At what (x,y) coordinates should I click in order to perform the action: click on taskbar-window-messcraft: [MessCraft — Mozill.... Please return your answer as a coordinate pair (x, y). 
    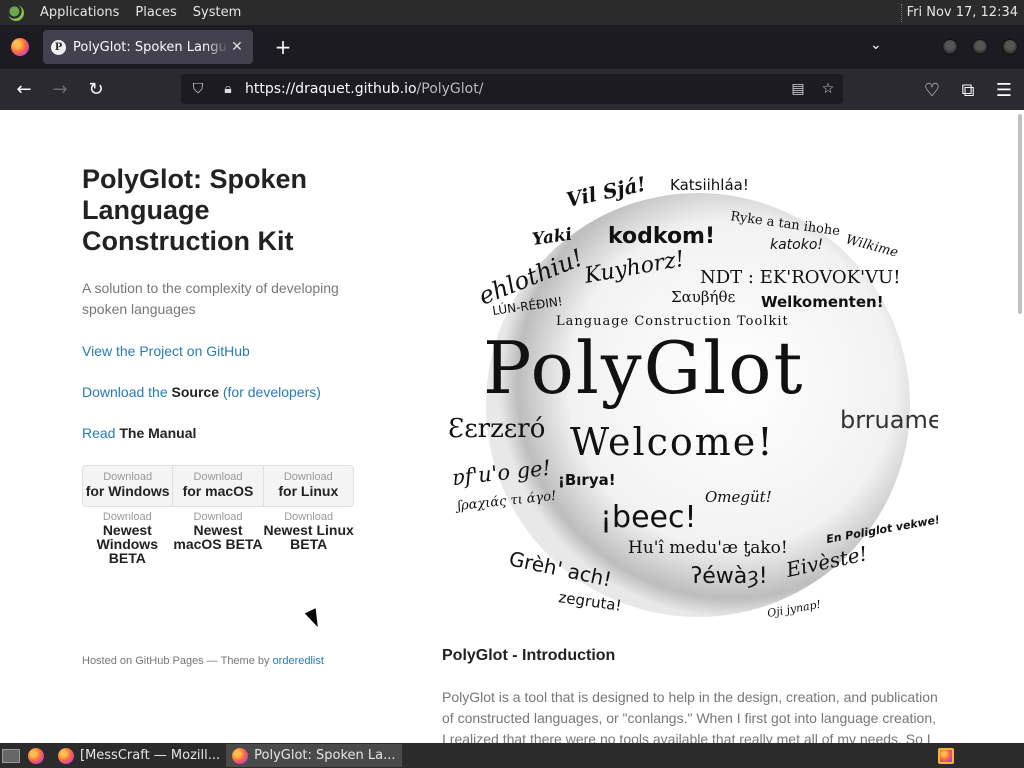
    Looking at the image, I should click on (139, 755).